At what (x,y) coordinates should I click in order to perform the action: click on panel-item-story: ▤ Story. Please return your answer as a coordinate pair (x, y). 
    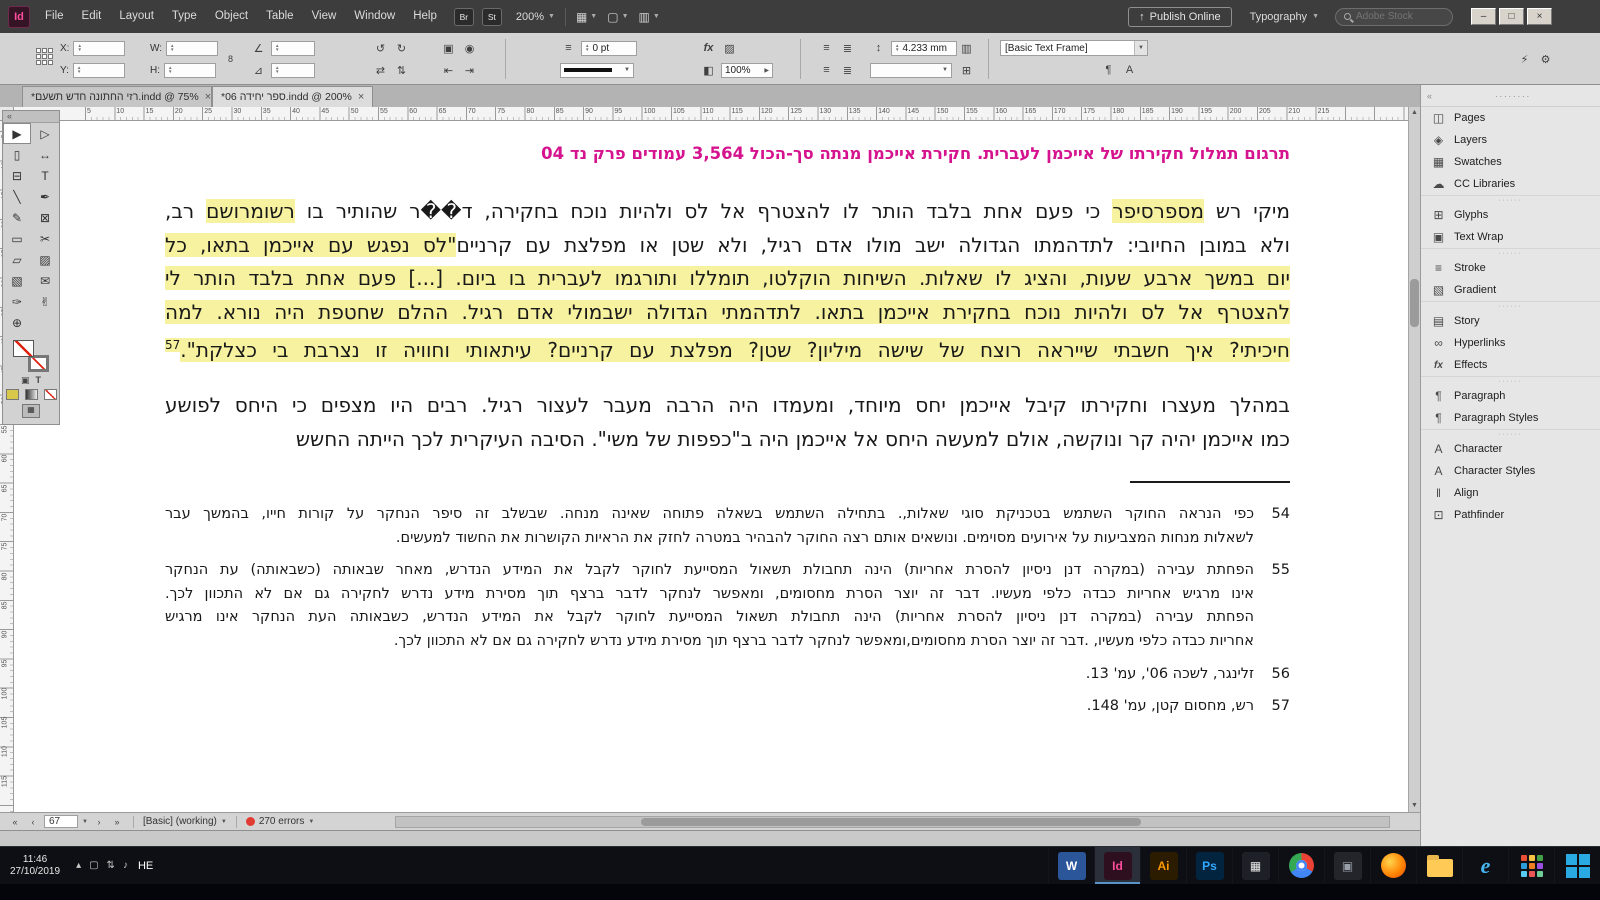
    Looking at the image, I should click on (1510, 321).